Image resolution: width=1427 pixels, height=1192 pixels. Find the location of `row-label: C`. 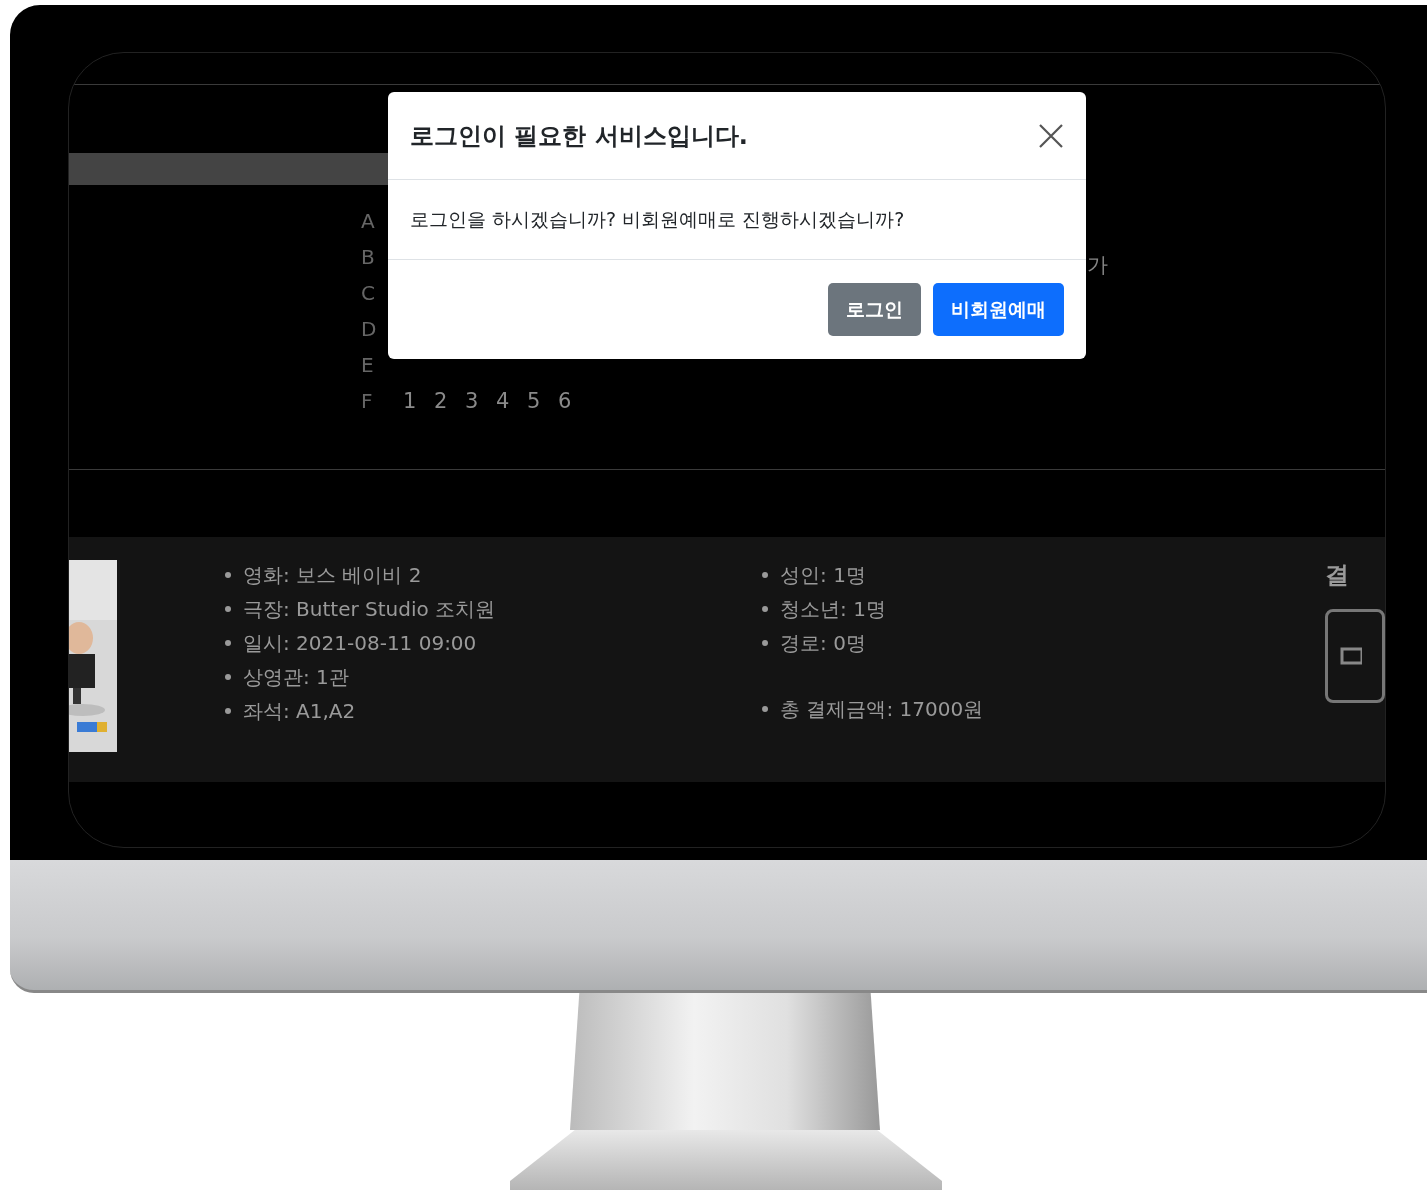

row-label: C is located at coordinates (368, 293).